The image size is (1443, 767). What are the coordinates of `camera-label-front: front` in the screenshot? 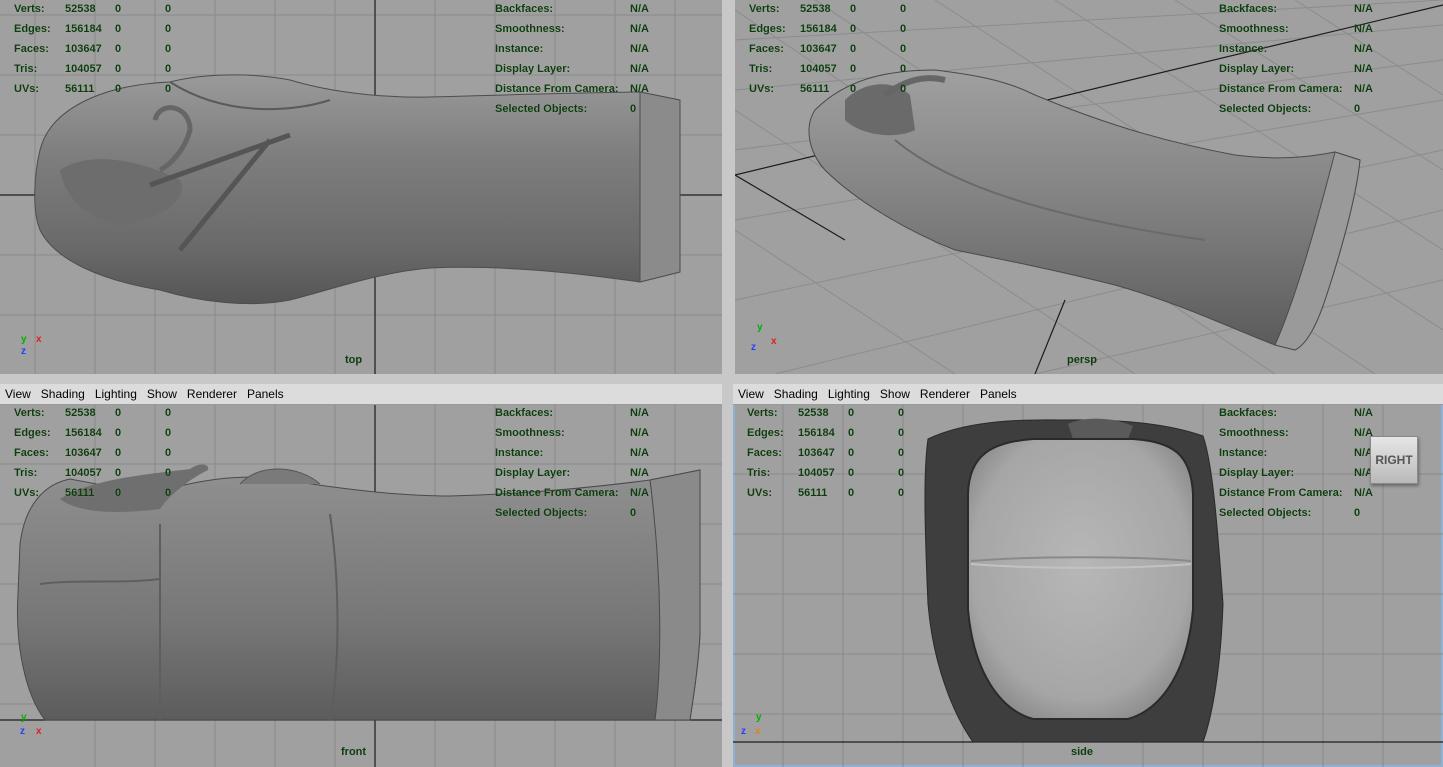 It's located at (354, 752).